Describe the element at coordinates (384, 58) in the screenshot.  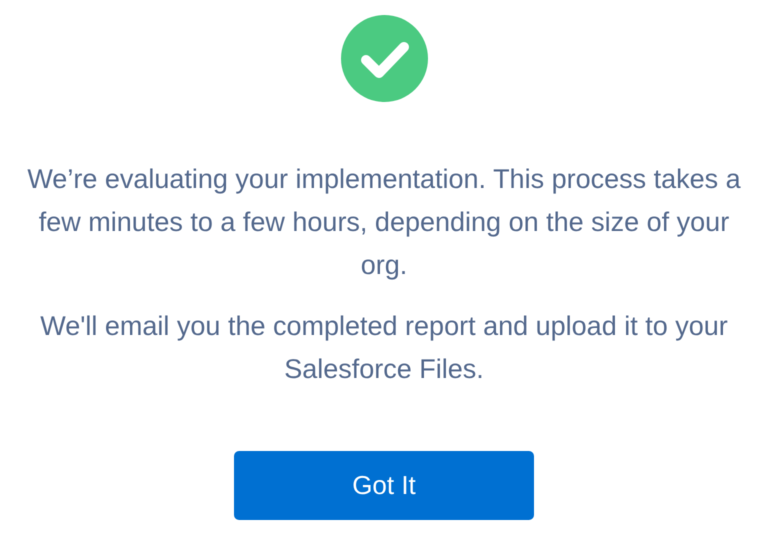
I see `check-icon` at that location.